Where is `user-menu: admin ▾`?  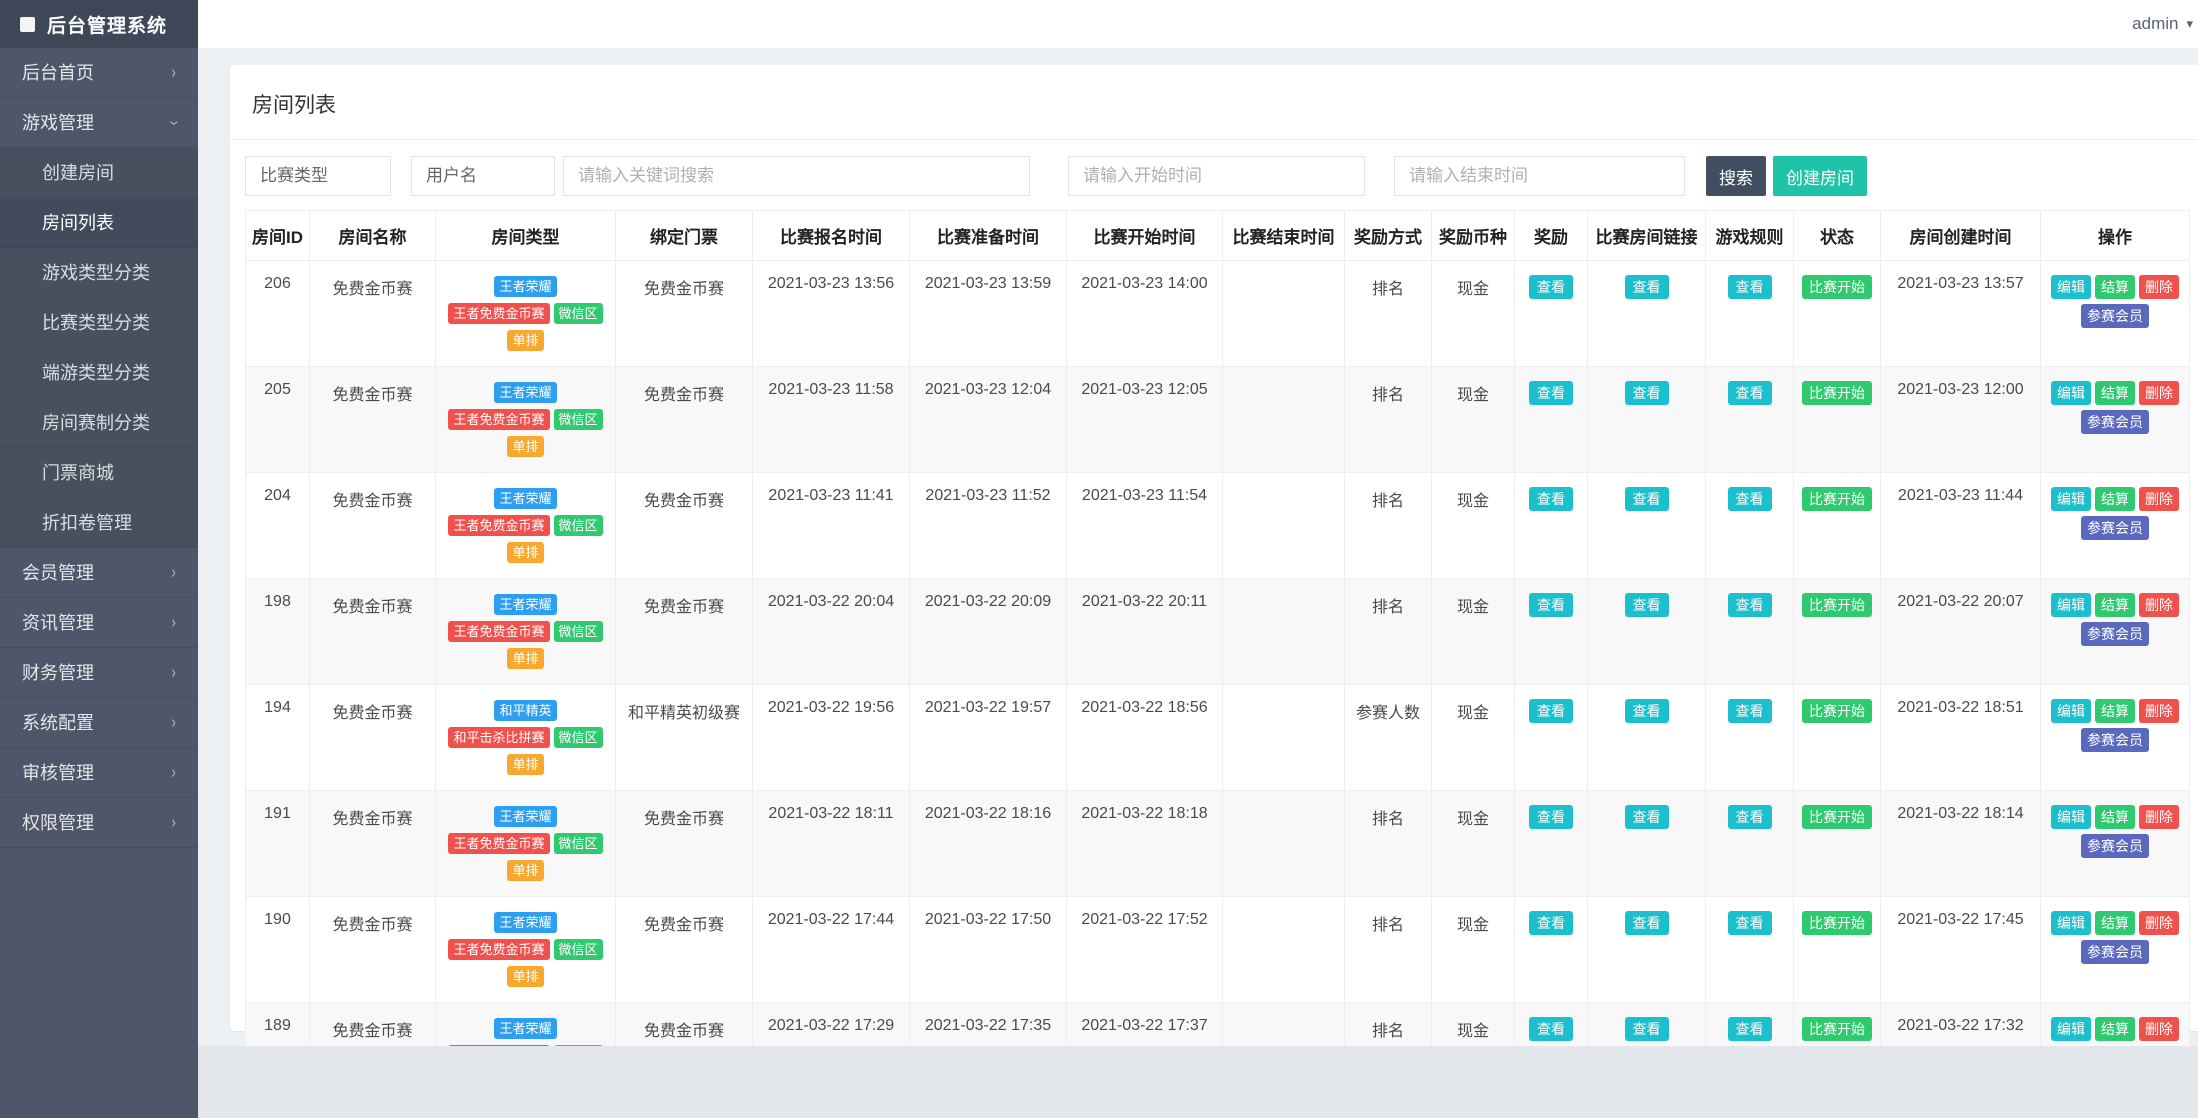
user-menu: admin ▾ is located at coordinates (2162, 24).